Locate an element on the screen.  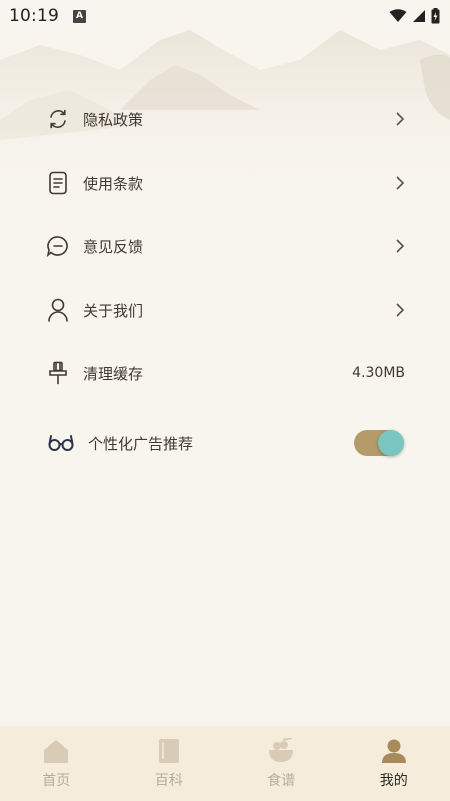
tab-label: 百科 is located at coordinates (168, 781).